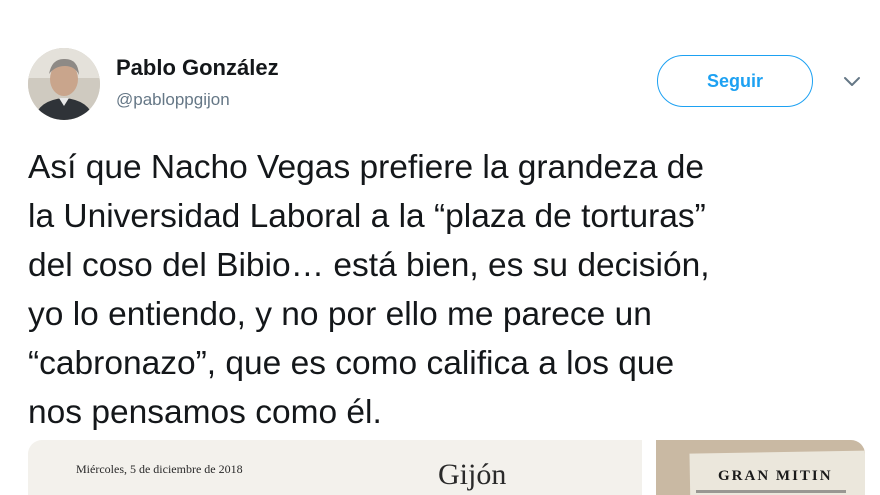  Describe the element at coordinates (852, 82) in the screenshot. I see `chevron-down-icon` at that location.